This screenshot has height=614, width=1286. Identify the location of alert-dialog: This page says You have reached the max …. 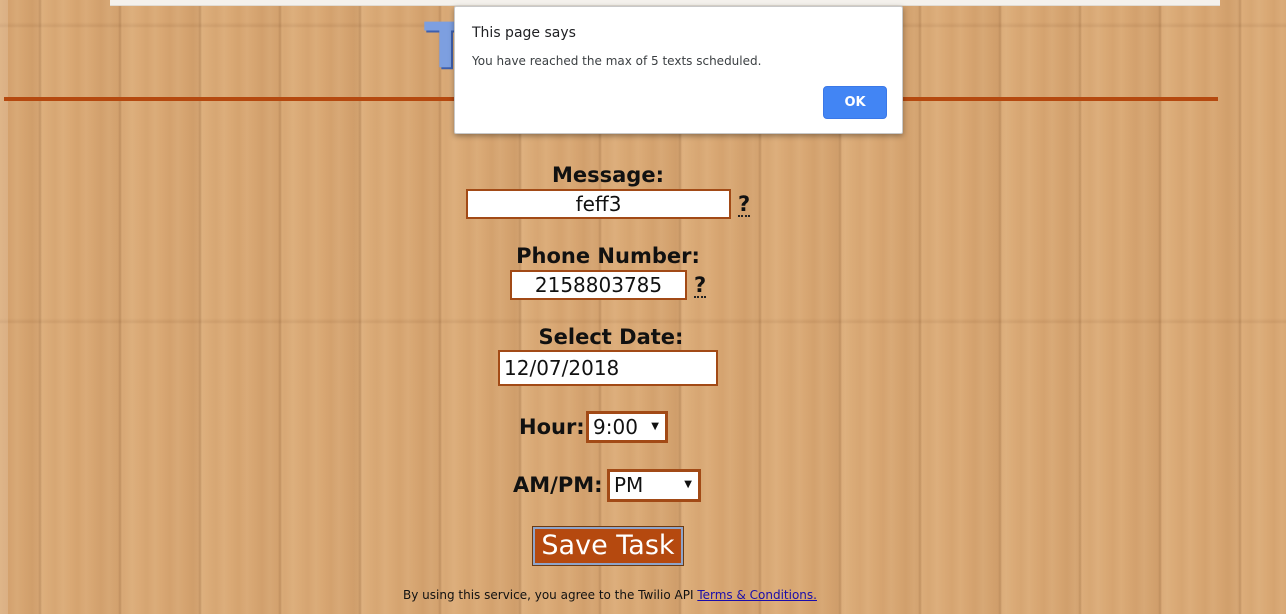
(678, 70).